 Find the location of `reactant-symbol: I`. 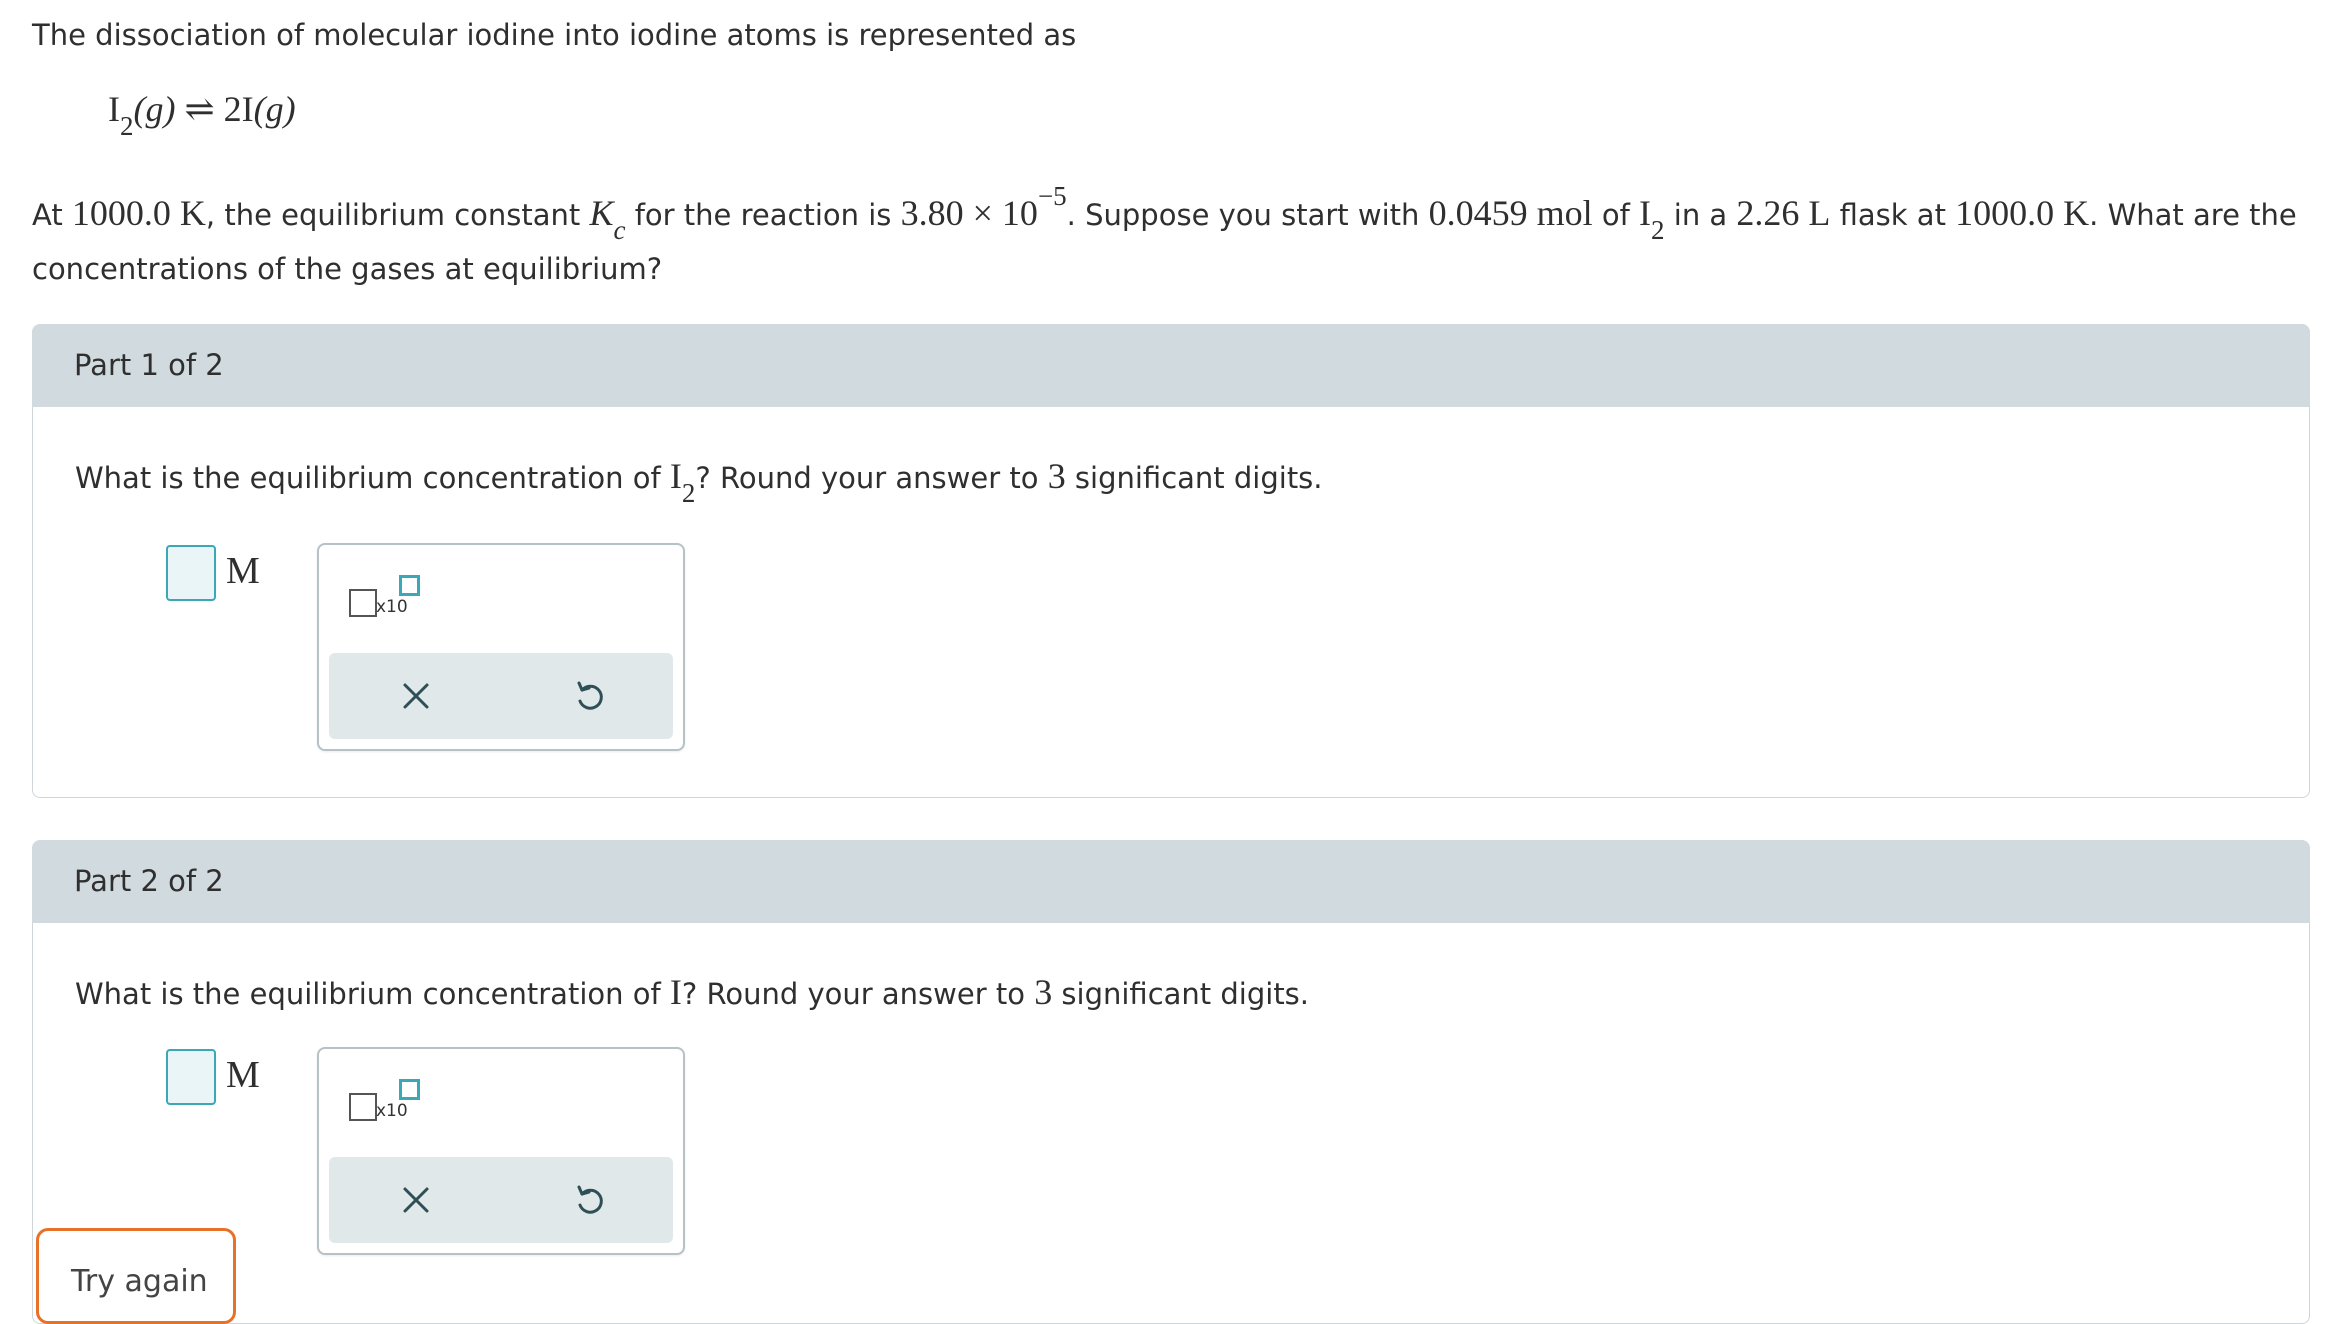

reactant-symbol: I is located at coordinates (114, 109).